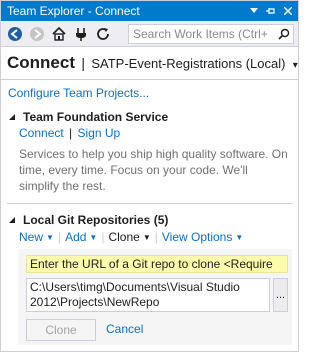 The image size is (320, 352). Describe the element at coordinates (254, 11) in the screenshot. I see `dropdown-arrow-icon` at that location.